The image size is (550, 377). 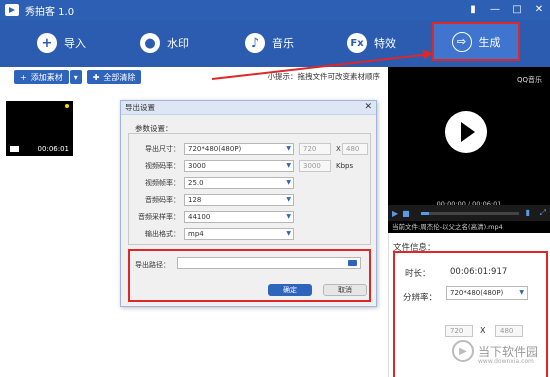 I want to click on music-label: 音乐, so click(x=283, y=43).